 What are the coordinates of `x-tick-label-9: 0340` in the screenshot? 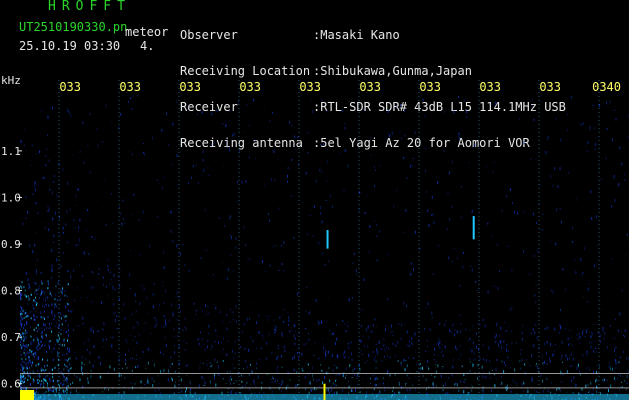 It's located at (606, 87).